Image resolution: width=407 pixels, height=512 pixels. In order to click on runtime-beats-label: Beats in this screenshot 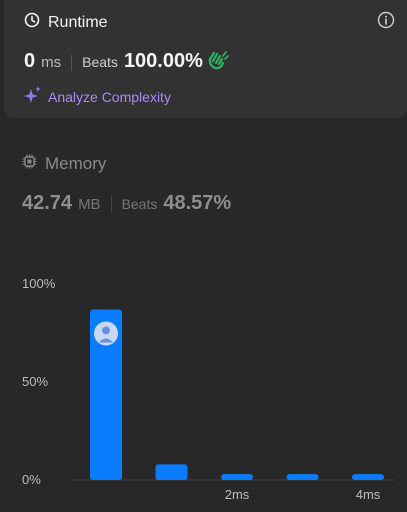, I will do `click(100, 62)`.